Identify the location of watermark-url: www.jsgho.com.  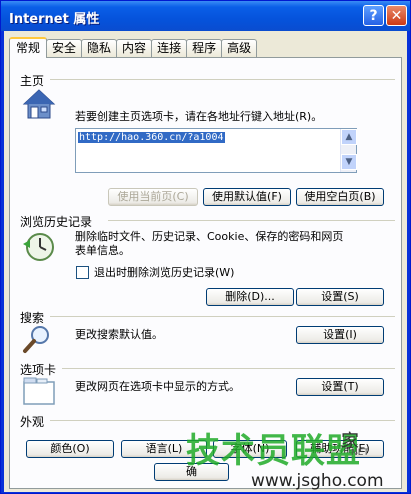
(317, 481).